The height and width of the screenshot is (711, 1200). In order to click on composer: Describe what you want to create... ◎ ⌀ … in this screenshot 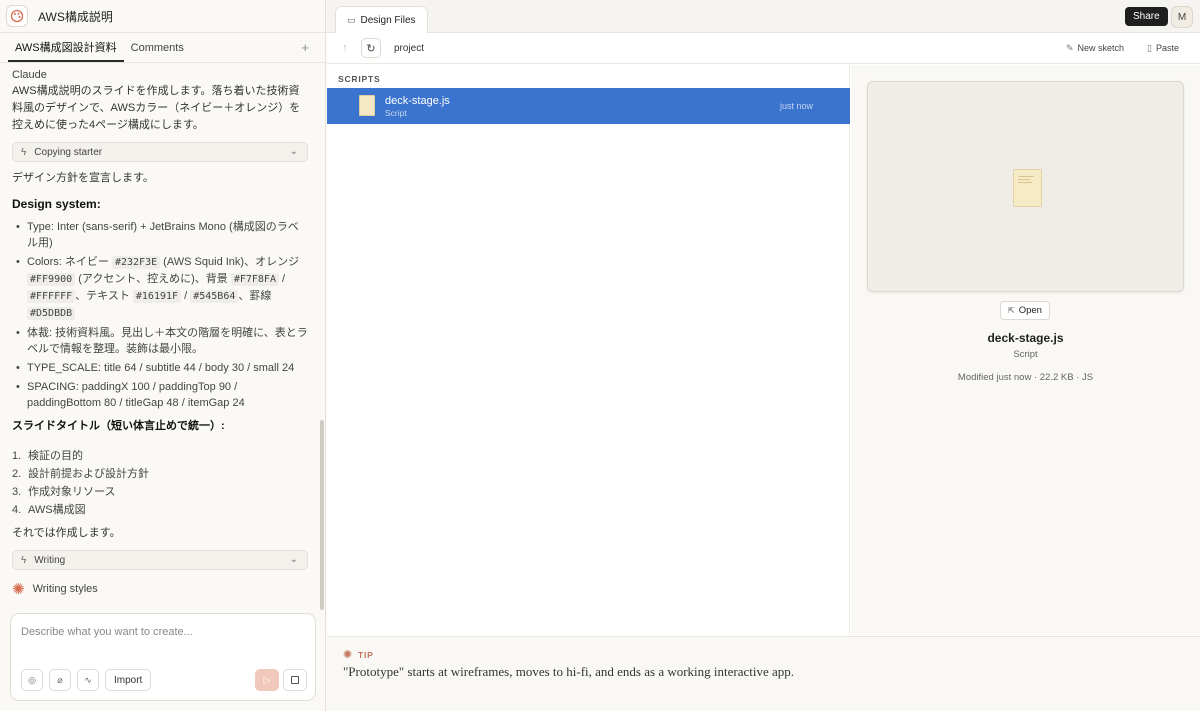, I will do `click(163, 657)`.